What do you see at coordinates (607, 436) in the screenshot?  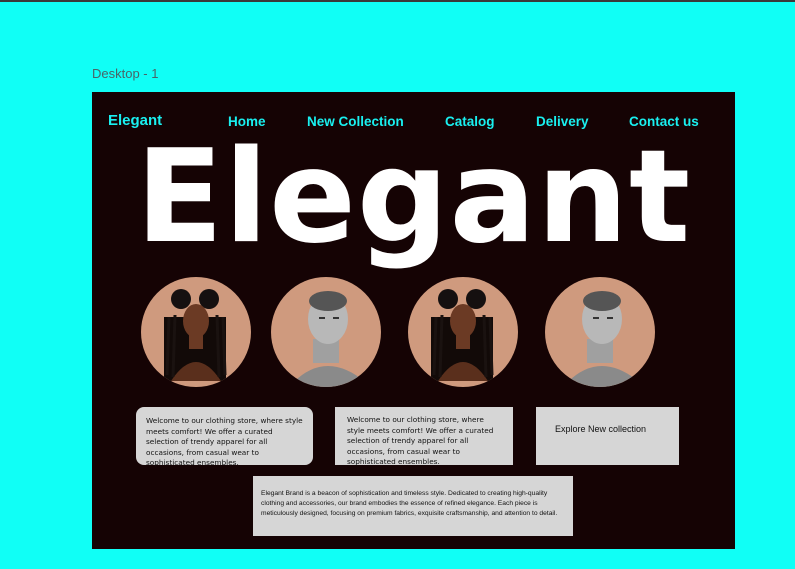 I see `explore-collection-button: Explore New collection` at bounding box center [607, 436].